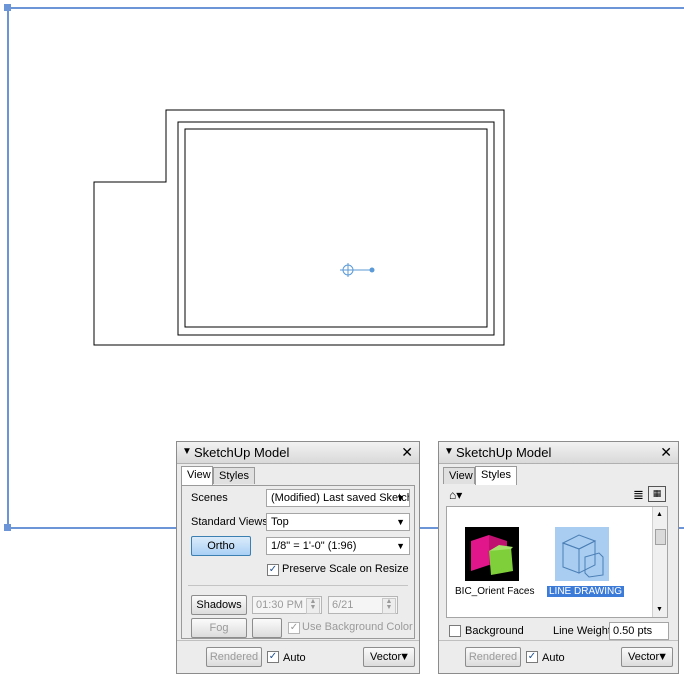  Describe the element at coordinates (357, 270) in the screenshot. I see `axis-marker-icon` at that location.